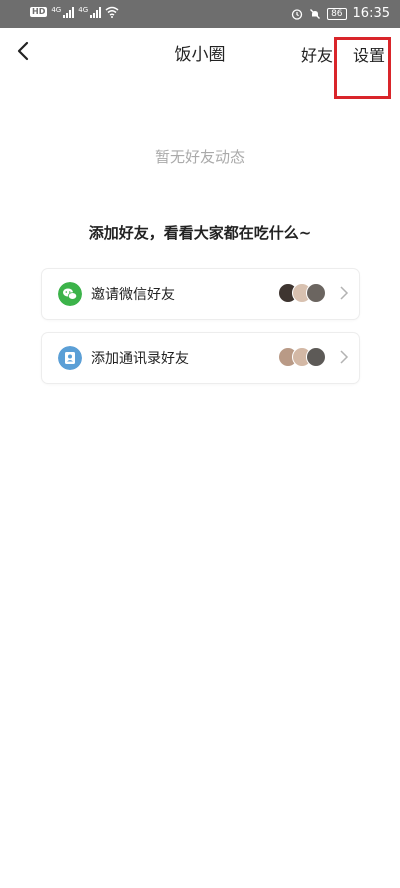 Image resolution: width=400 pixels, height=888 pixels. Describe the element at coordinates (70, 358) in the screenshot. I see `contacts-icon` at that location.